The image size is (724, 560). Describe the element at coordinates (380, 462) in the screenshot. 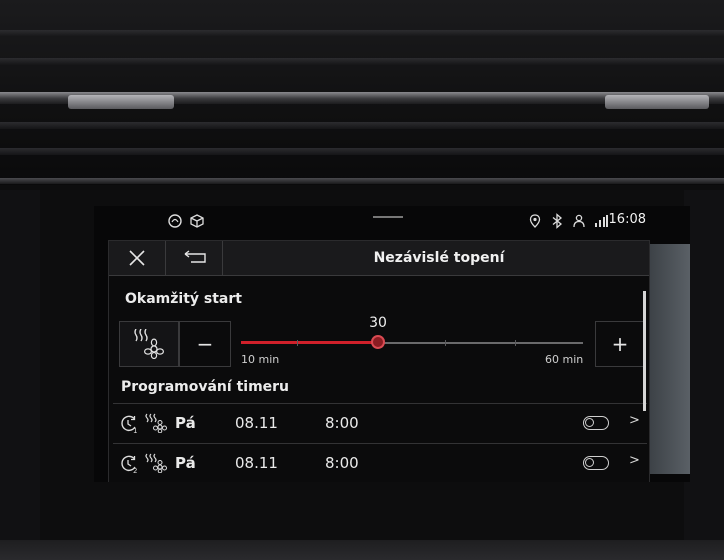

I see `timer-row: 2 Pá 08.11 8:00 >` at that location.